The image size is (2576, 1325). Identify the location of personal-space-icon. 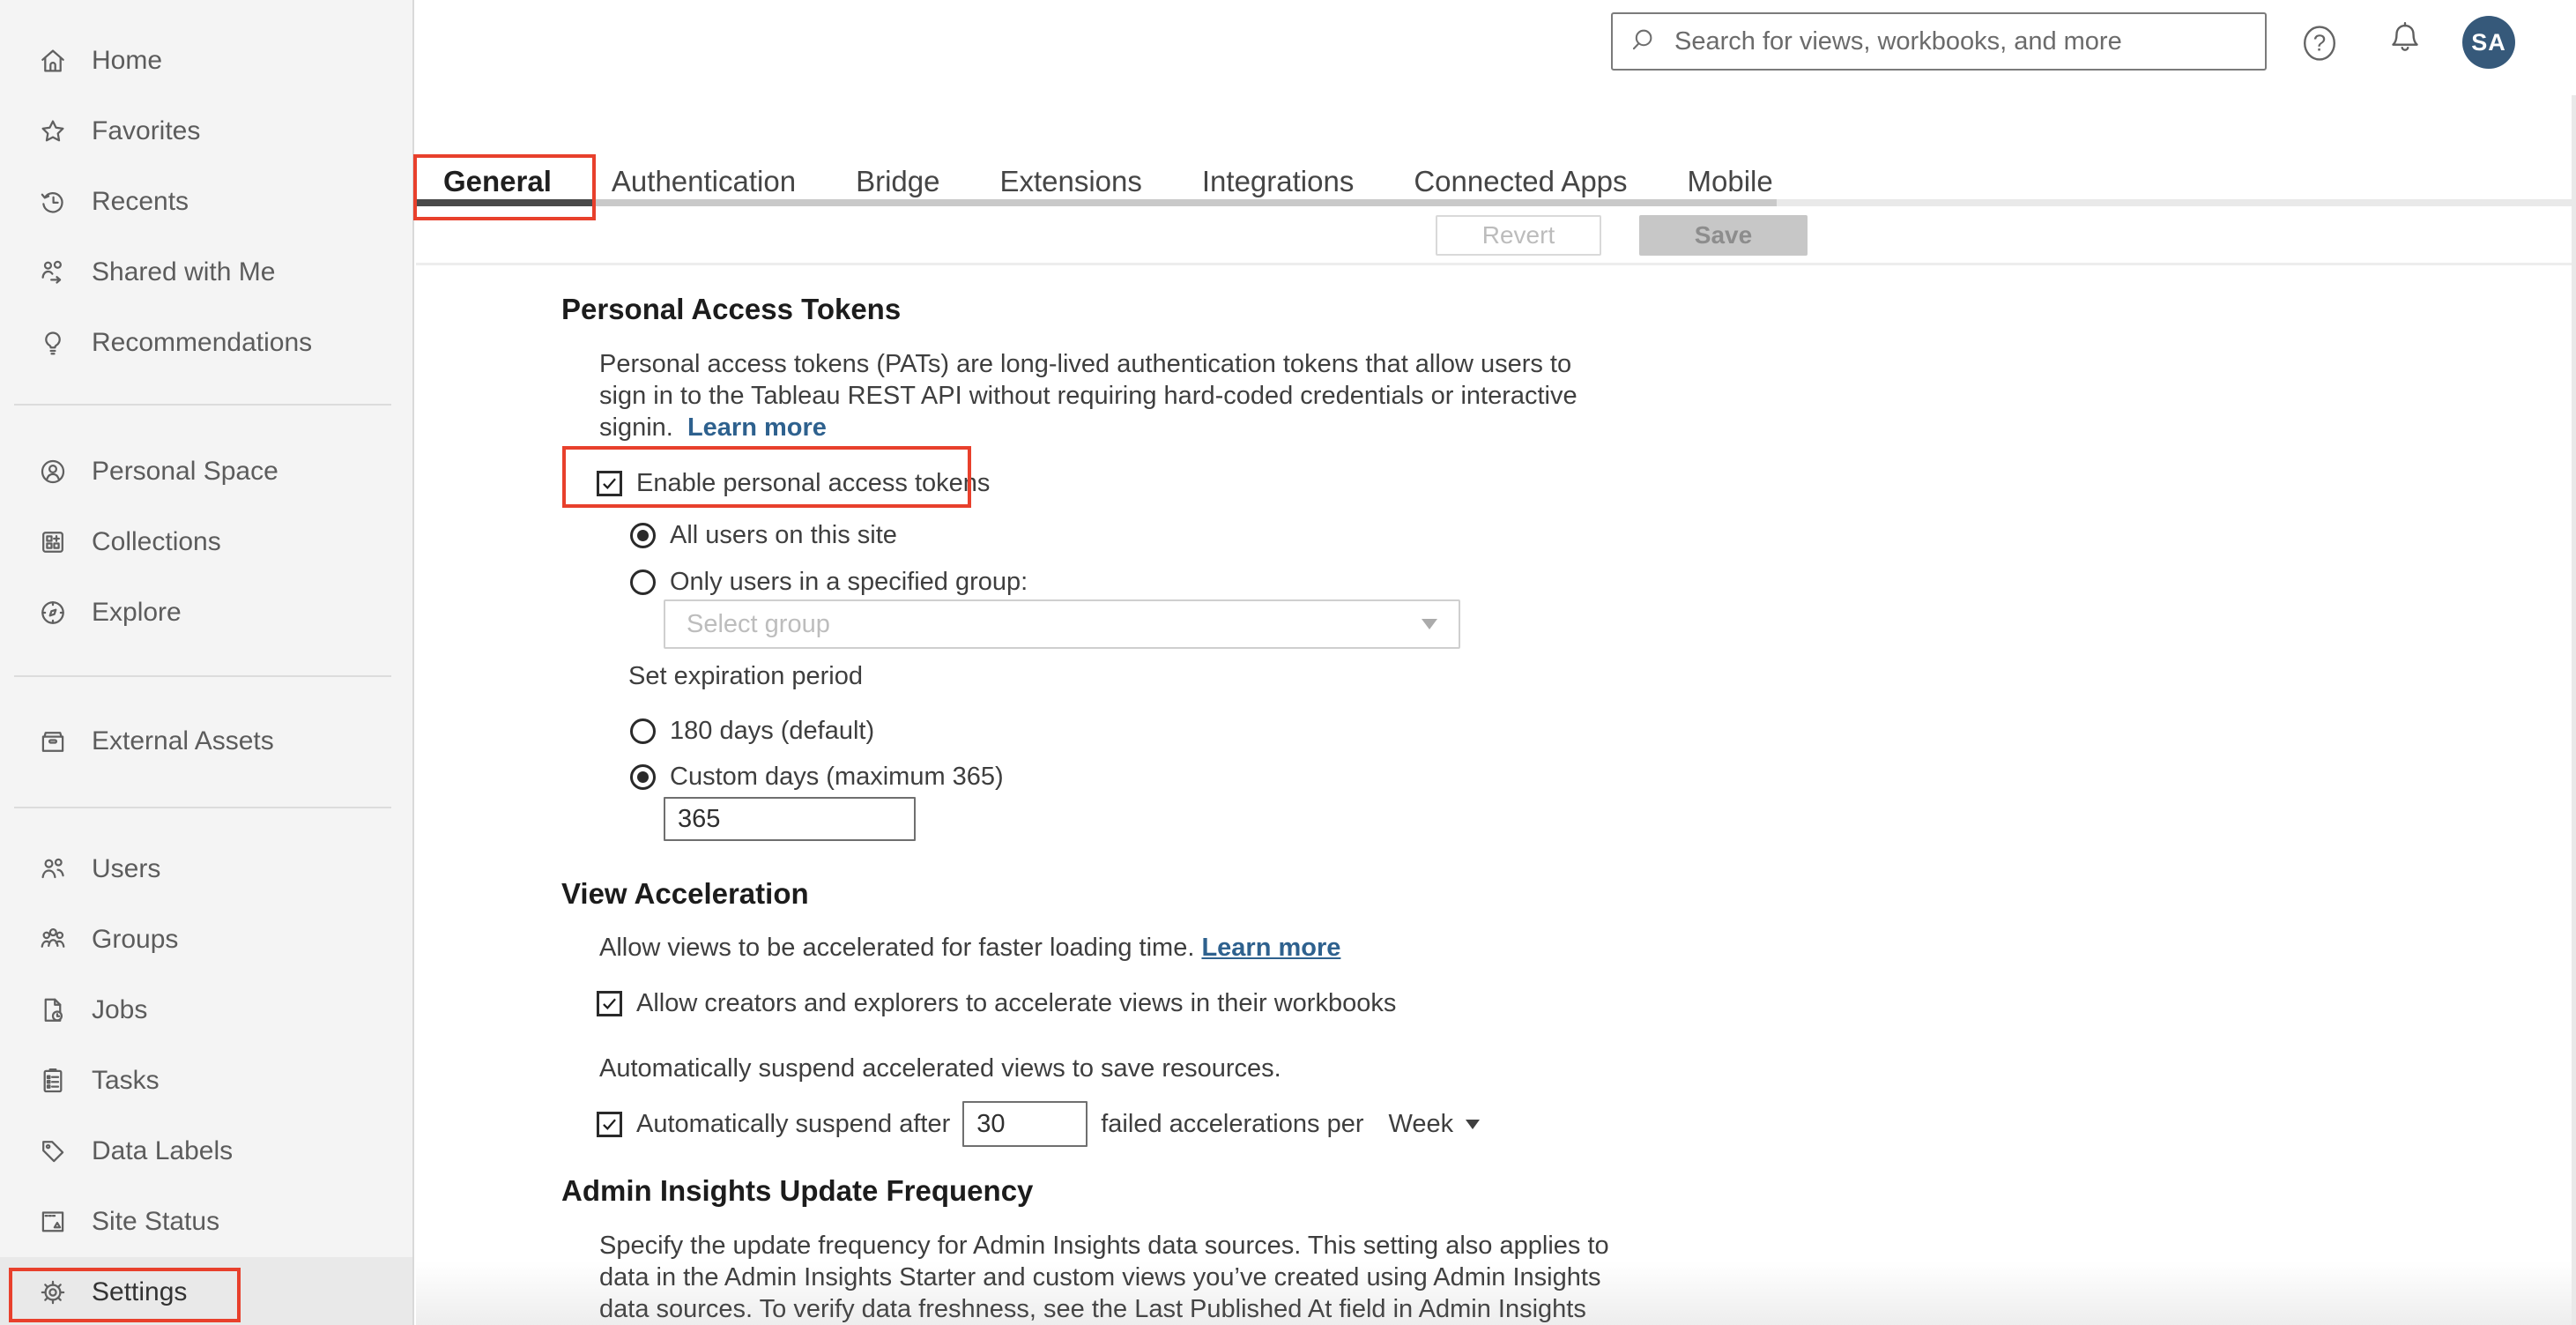
(53, 471).